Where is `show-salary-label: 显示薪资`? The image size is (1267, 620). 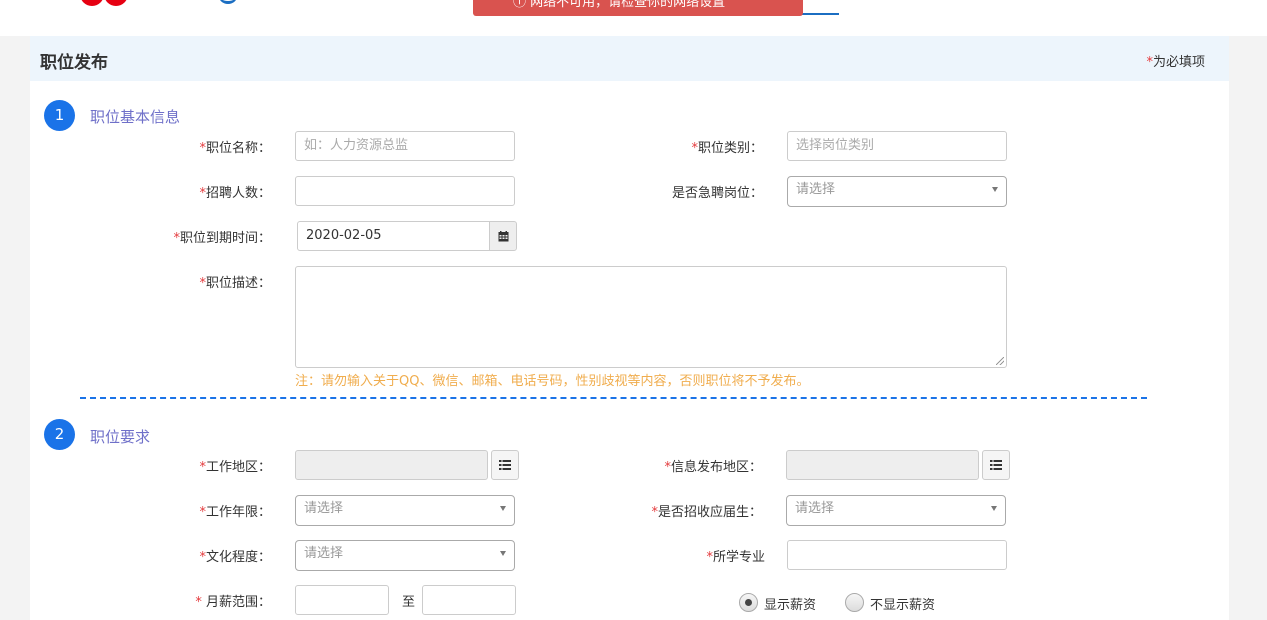
show-salary-label: 显示薪资 is located at coordinates (790, 603).